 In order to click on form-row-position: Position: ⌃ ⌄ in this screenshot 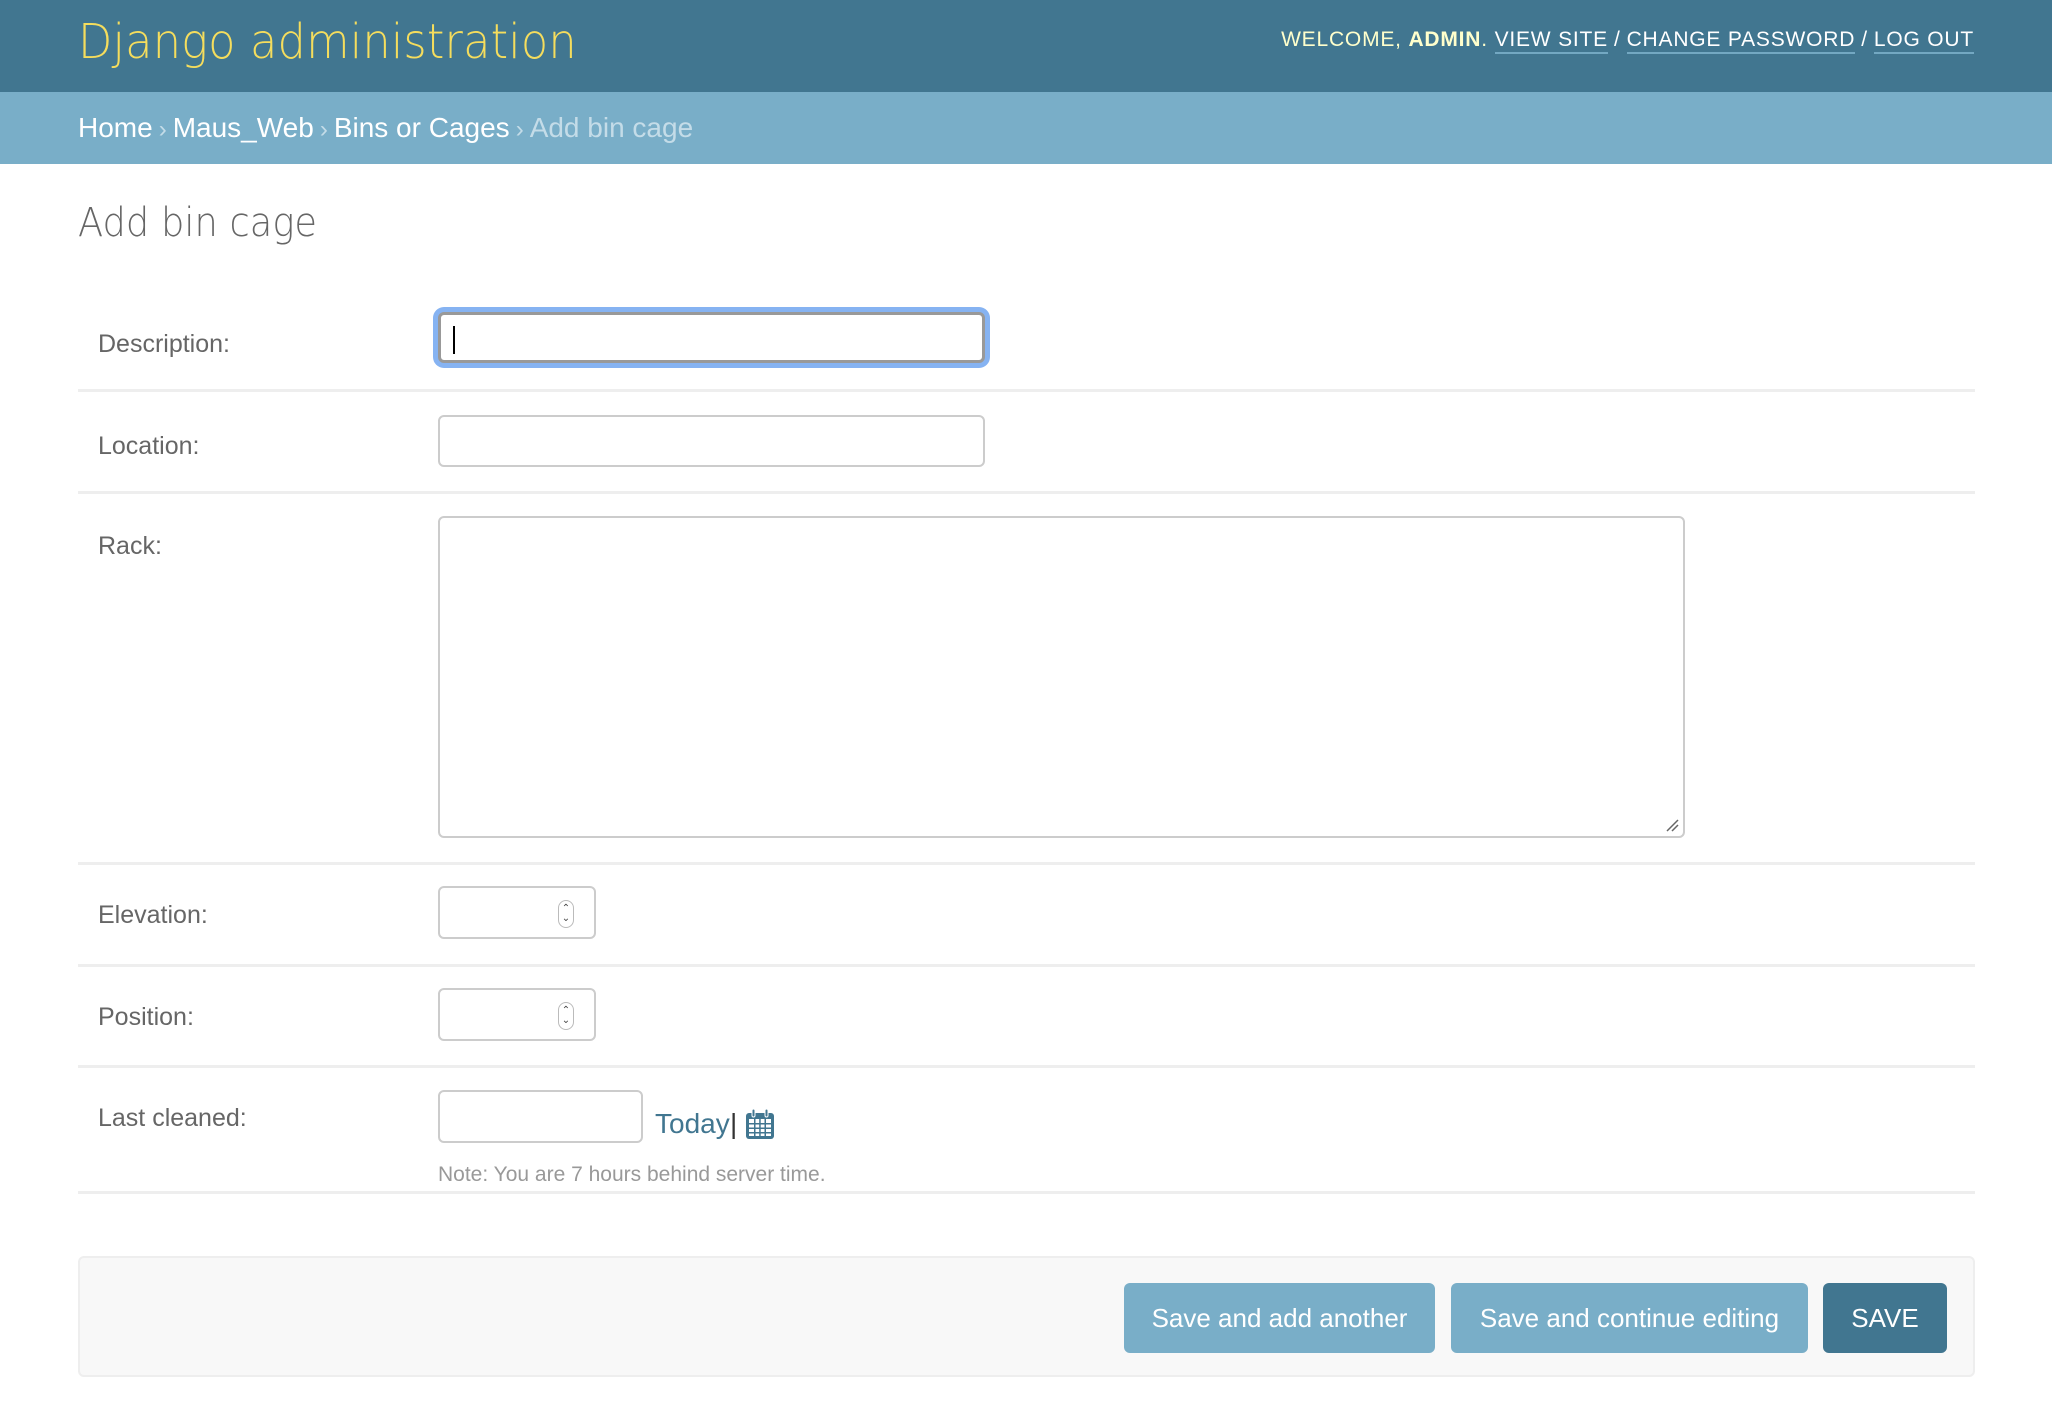, I will do `click(1026, 1017)`.